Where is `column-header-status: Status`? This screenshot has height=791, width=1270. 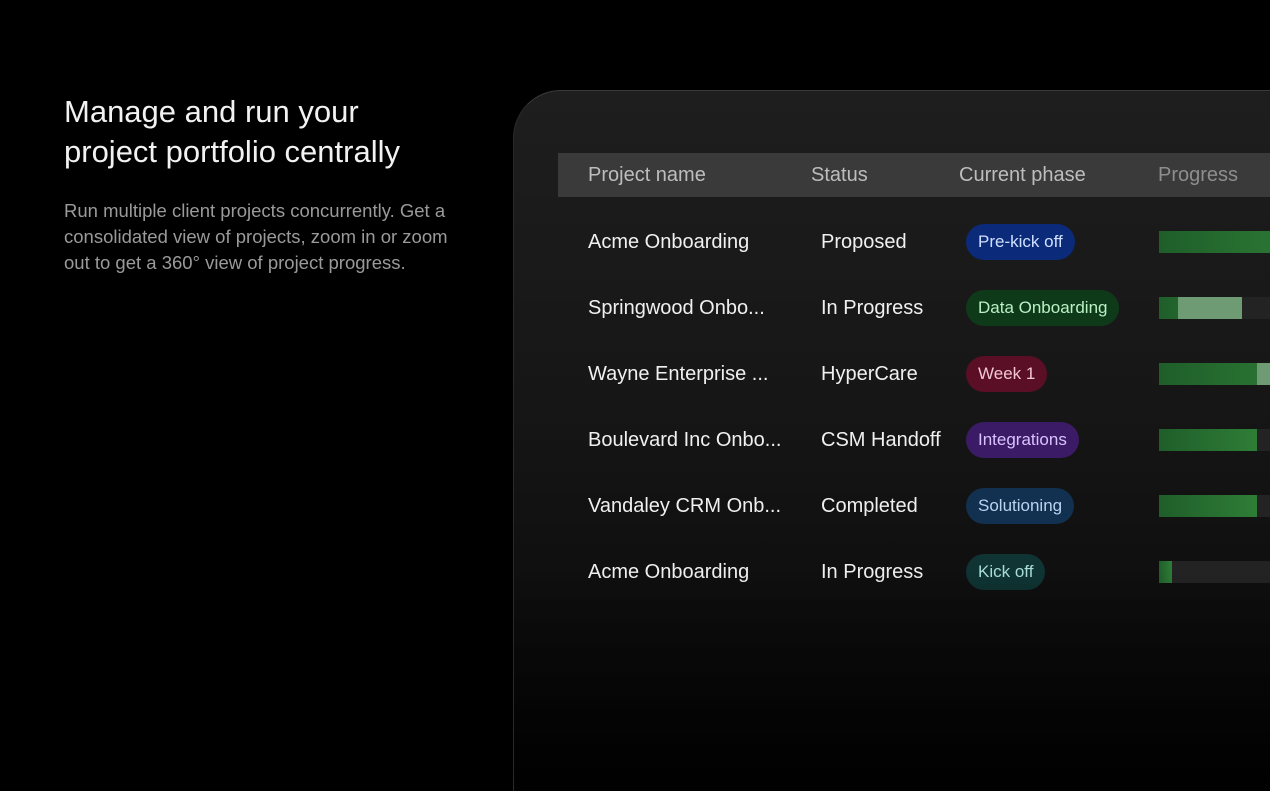
column-header-status: Status is located at coordinates (839, 175).